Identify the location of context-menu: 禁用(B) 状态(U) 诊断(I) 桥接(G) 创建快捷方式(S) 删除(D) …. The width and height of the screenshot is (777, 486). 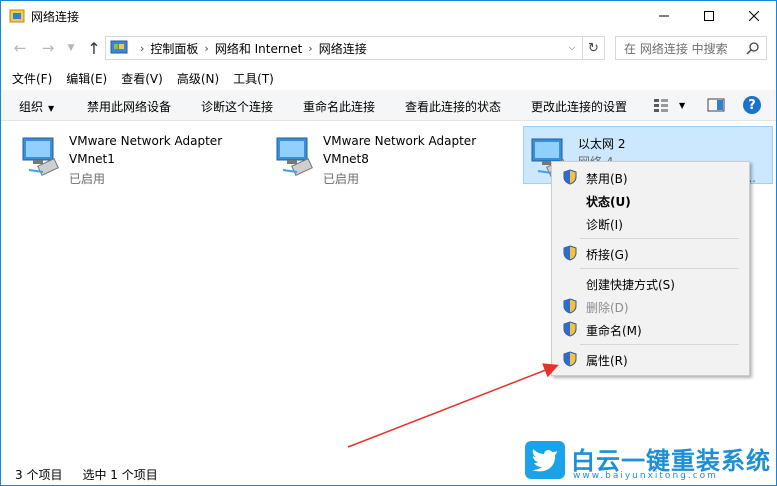
(650, 268).